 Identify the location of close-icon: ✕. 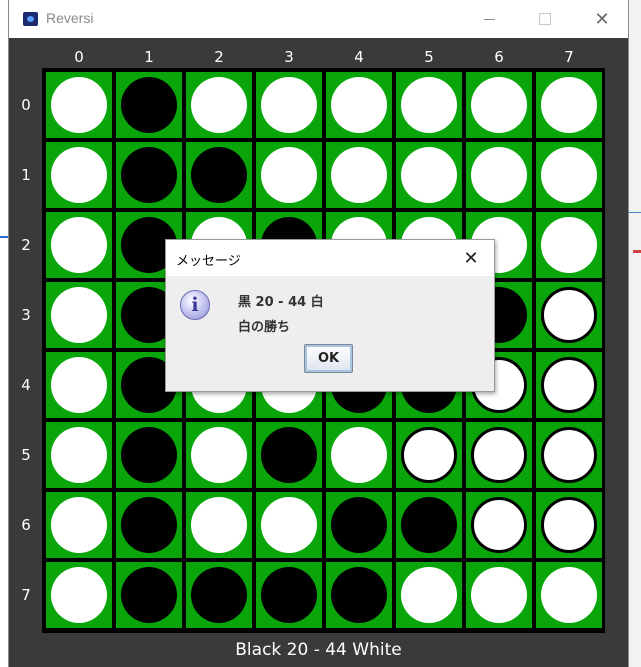
(602, 19).